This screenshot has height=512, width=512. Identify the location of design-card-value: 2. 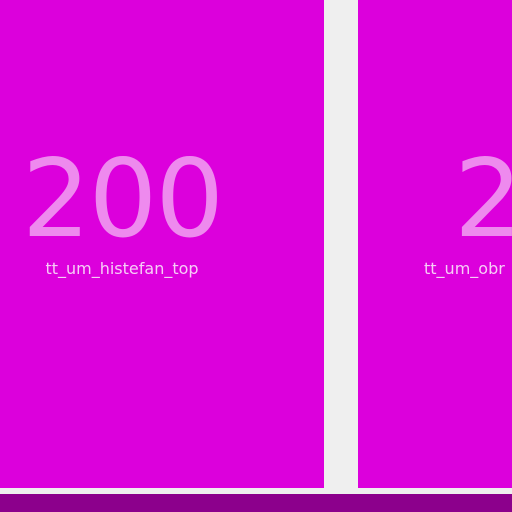
(483, 199).